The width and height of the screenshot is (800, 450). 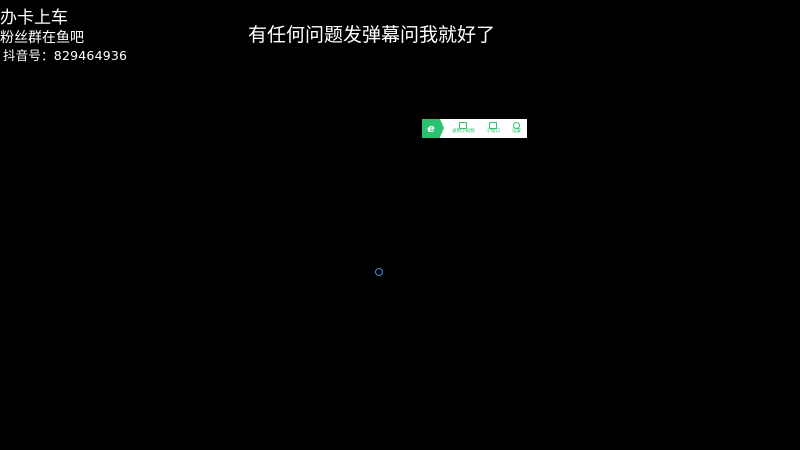 I want to click on small-window-label: 小窗口, so click(x=493, y=132).